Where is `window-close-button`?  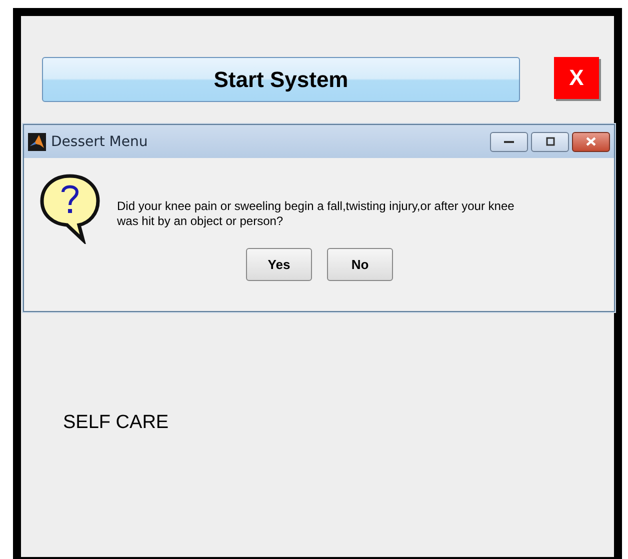
window-close-button is located at coordinates (591, 142).